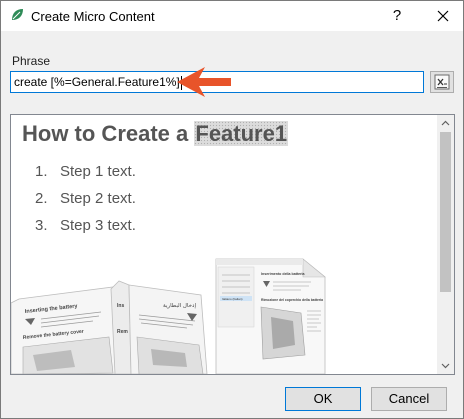  Describe the element at coordinates (120, 306) in the screenshot. I see `booklet-partial-heading: Ins` at that location.